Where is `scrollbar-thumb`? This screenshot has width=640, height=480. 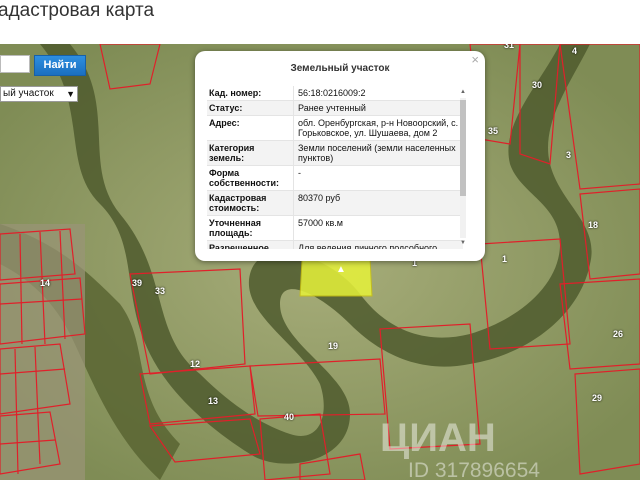 scrollbar-thumb is located at coordinates (463, 148).